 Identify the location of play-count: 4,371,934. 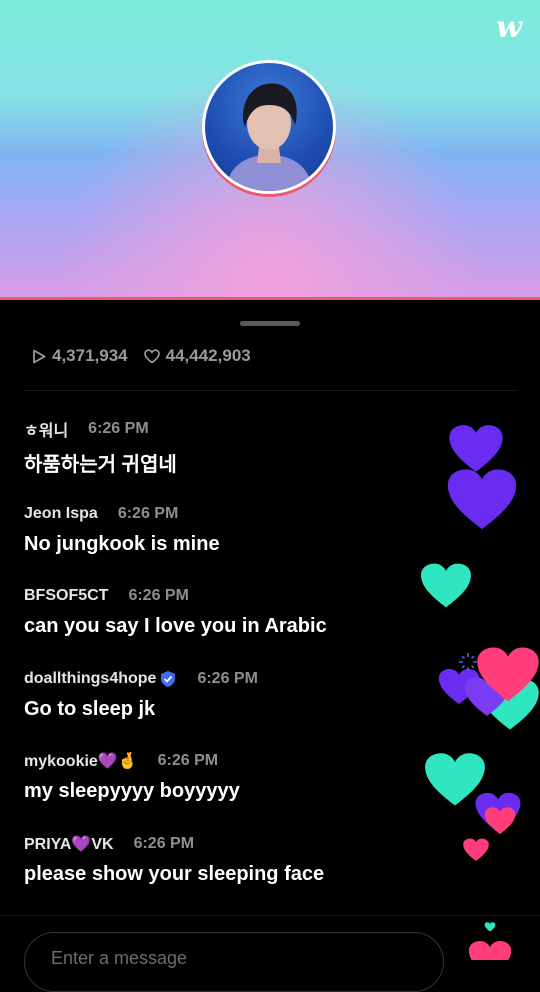
(90, 355).